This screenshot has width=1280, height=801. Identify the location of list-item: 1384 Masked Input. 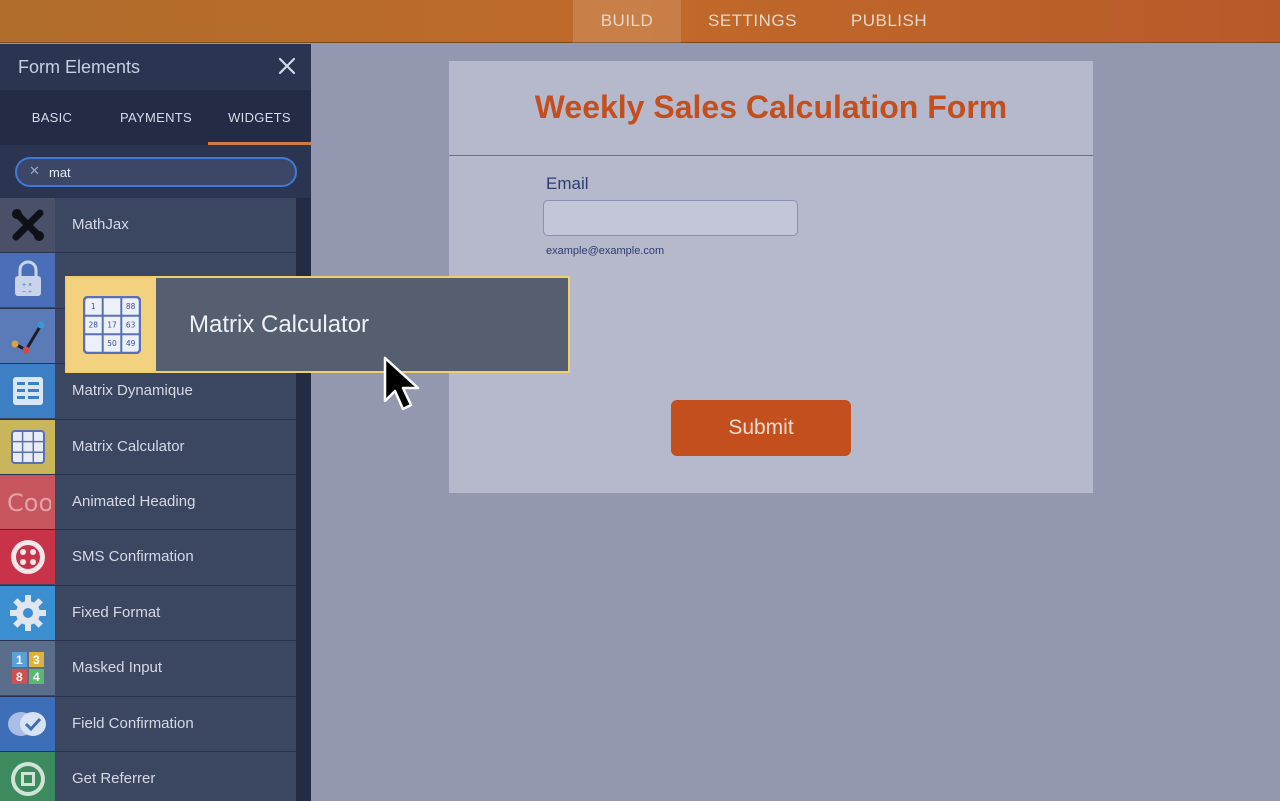
(148, 669).